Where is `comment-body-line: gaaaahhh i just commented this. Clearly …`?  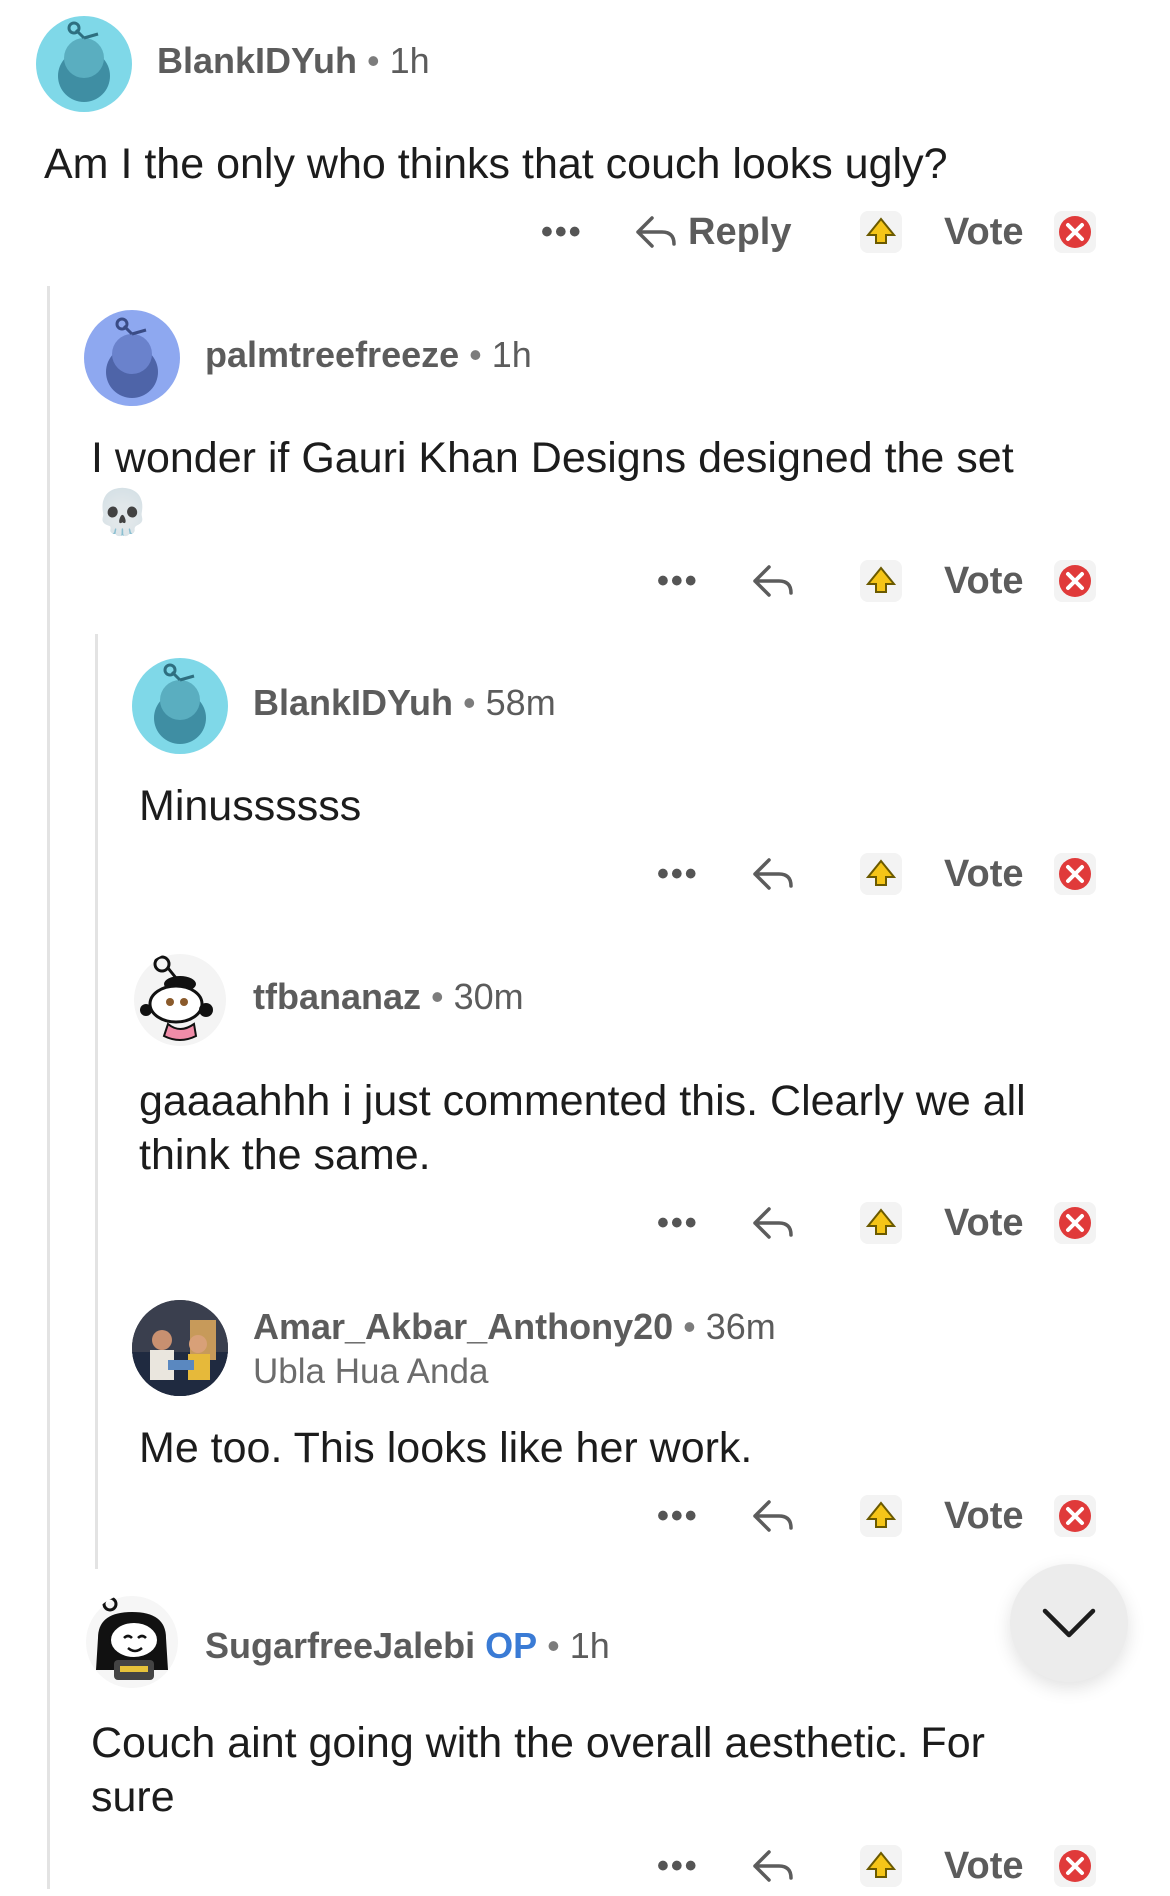
comment-body-line: gaaaahhh i just commented this. Clearly … is located at coordinates (582, 1101).